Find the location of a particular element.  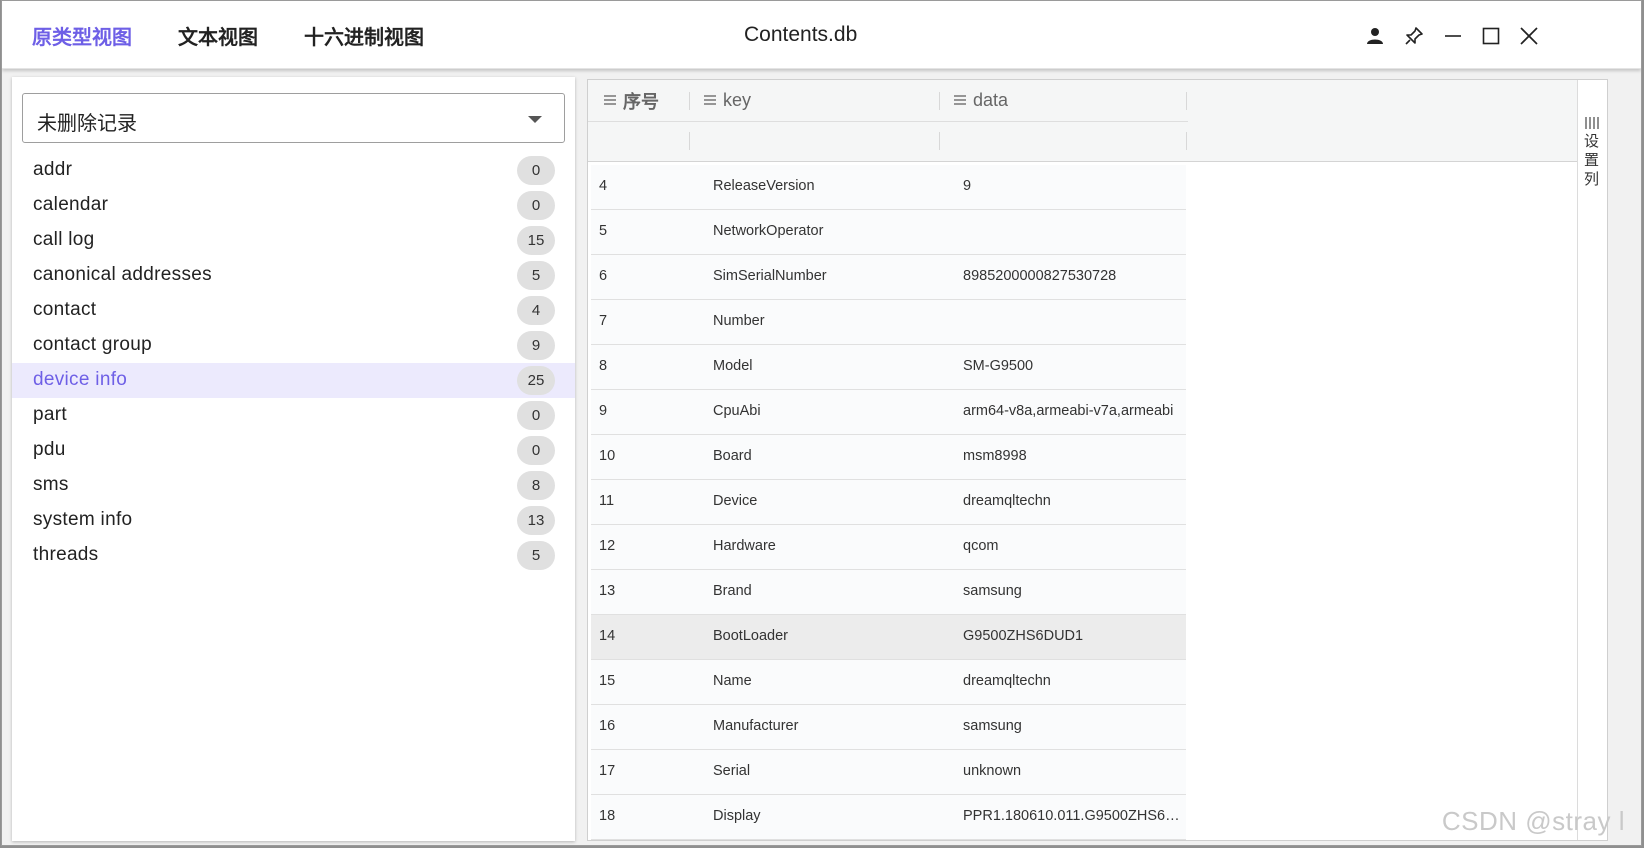

cell-data: unknown is located at coordinates (992, 771).